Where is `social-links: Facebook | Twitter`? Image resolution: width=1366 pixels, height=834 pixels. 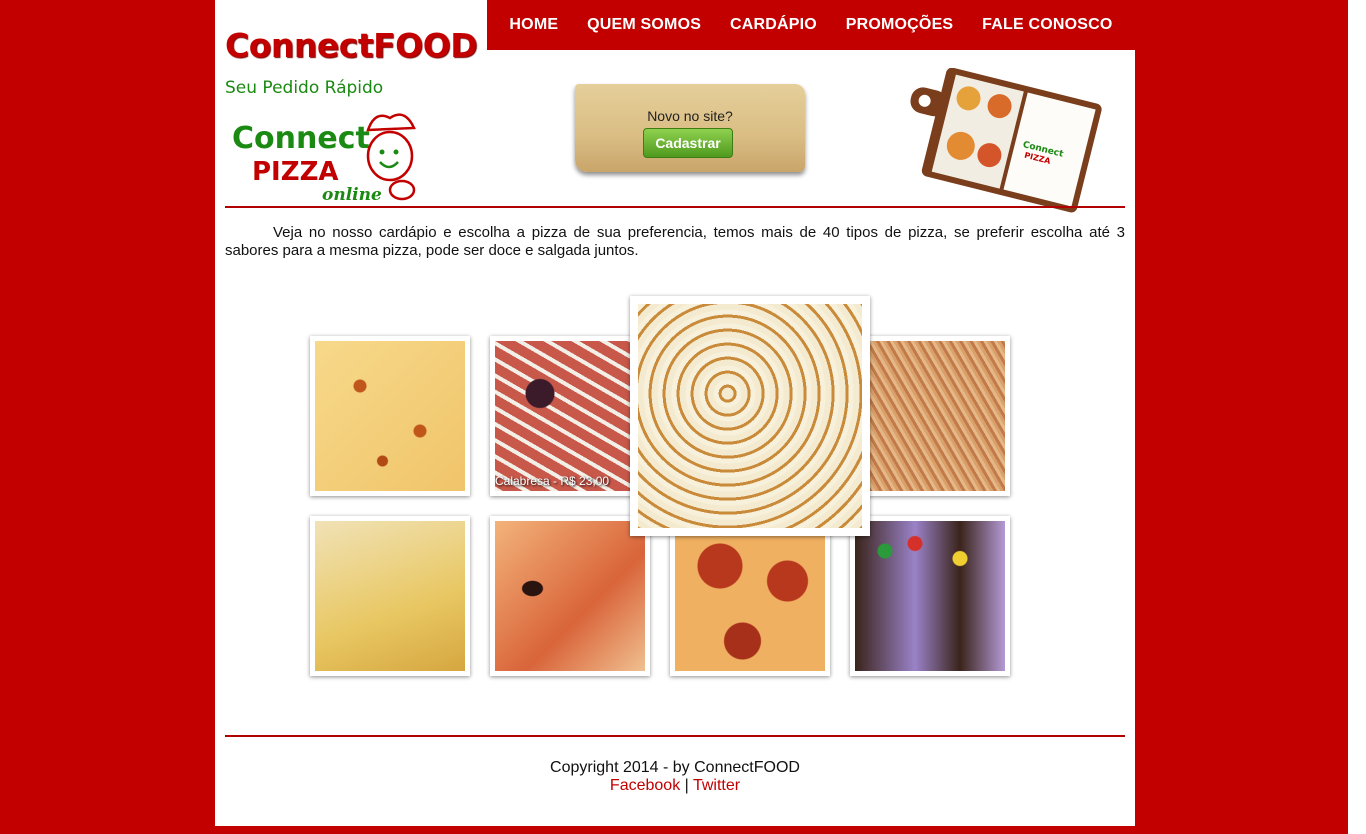
social-links: Facebook | Twitter is located at coordinates (675, 786).